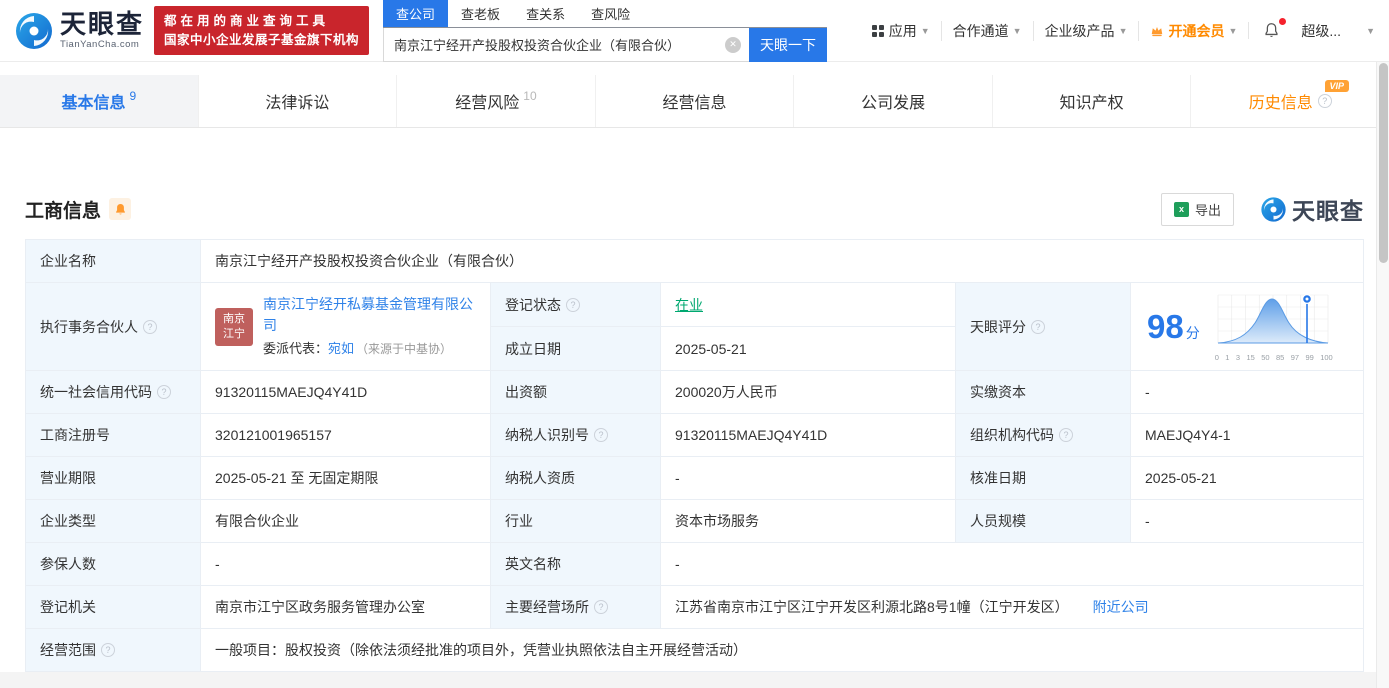 This screenshot has height=688, width=1389. What do you see at coordinates (341, 349) in the screenshot?
I see `rep-name-link: 宛如` at bounding box center [341, 349].